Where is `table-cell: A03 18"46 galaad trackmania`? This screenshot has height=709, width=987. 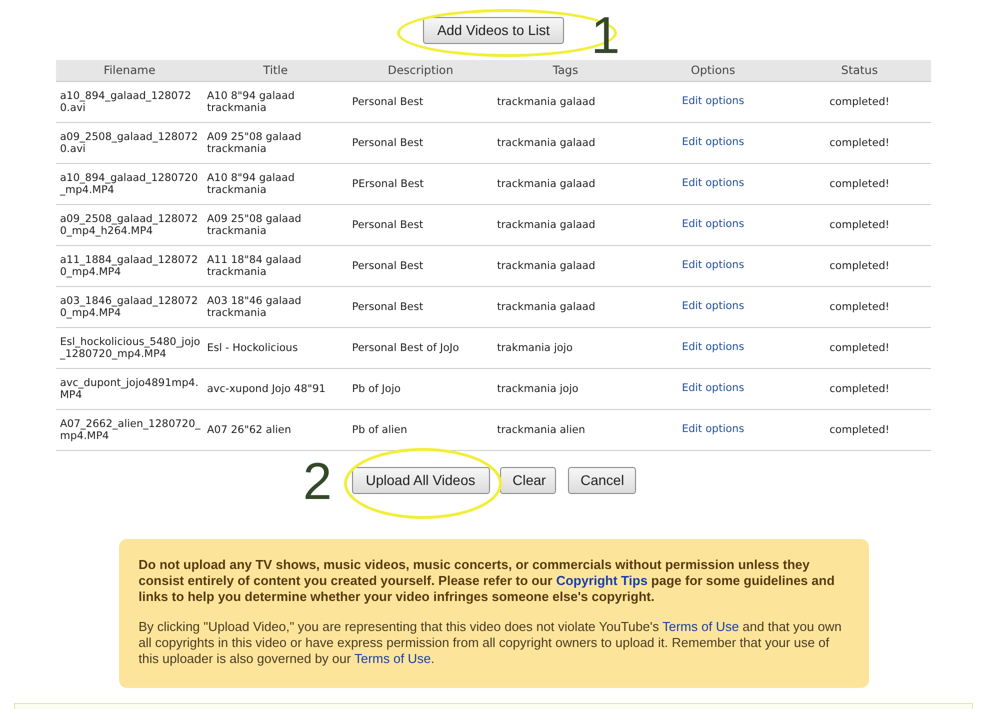 table-cell: A03 18"46 galaad trackmania is located at coordinates (275, 306).